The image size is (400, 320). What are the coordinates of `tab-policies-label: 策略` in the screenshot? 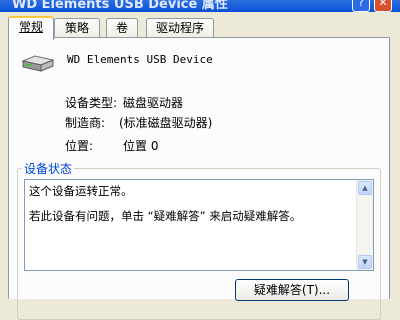 It's located at (76, 28).